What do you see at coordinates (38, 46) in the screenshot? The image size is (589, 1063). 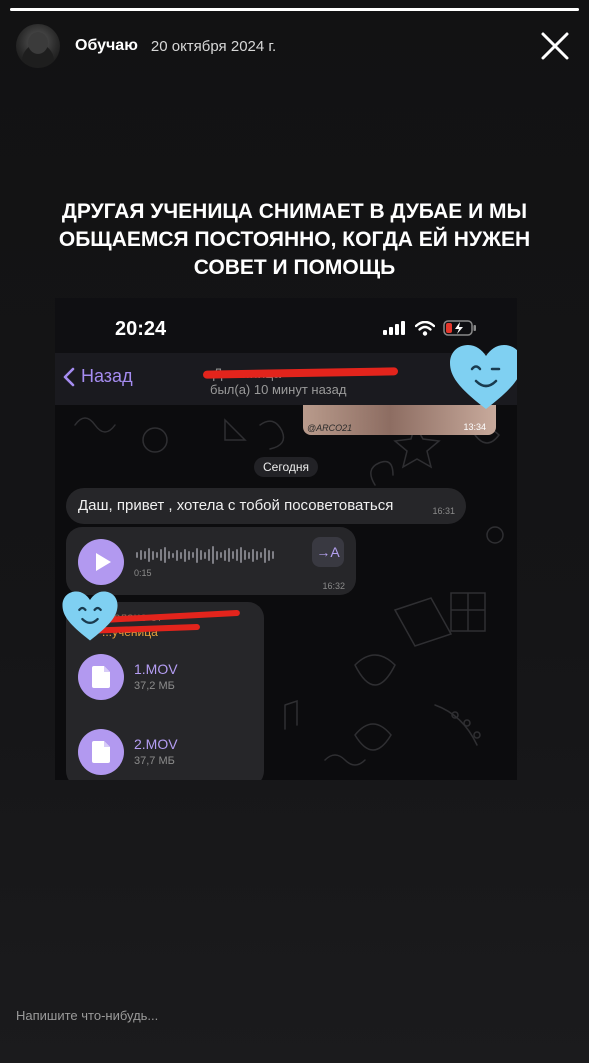 I see `avatar` at bounding box center [38, 46].